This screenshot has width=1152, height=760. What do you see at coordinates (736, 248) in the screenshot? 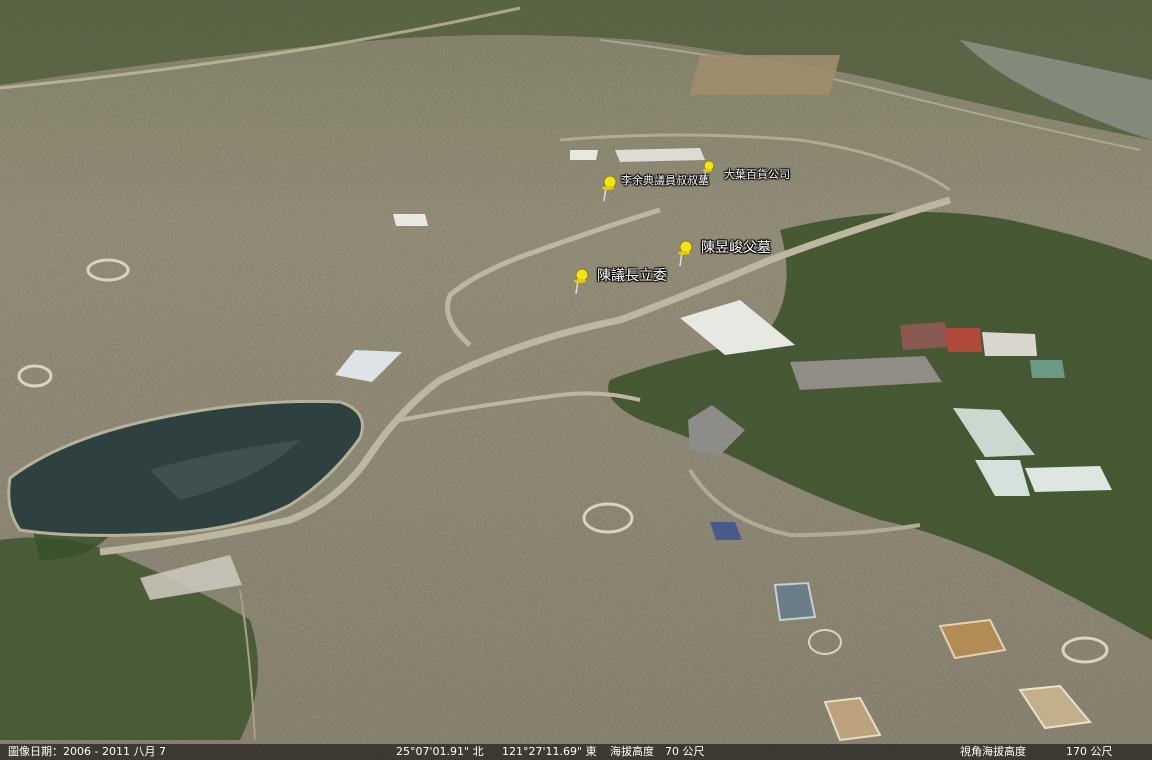
I see `placemark-label: 陳昱峻父墓` at bounding box center [736, 248].